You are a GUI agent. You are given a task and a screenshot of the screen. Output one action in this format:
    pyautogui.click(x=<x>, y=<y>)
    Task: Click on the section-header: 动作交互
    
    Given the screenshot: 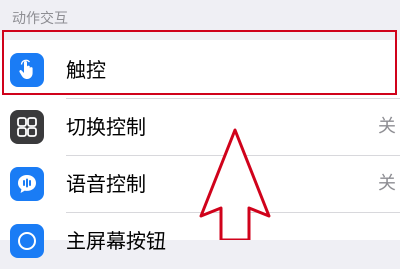 What is the action you would take?
    pyautogui.click(x=40, y=19)
    